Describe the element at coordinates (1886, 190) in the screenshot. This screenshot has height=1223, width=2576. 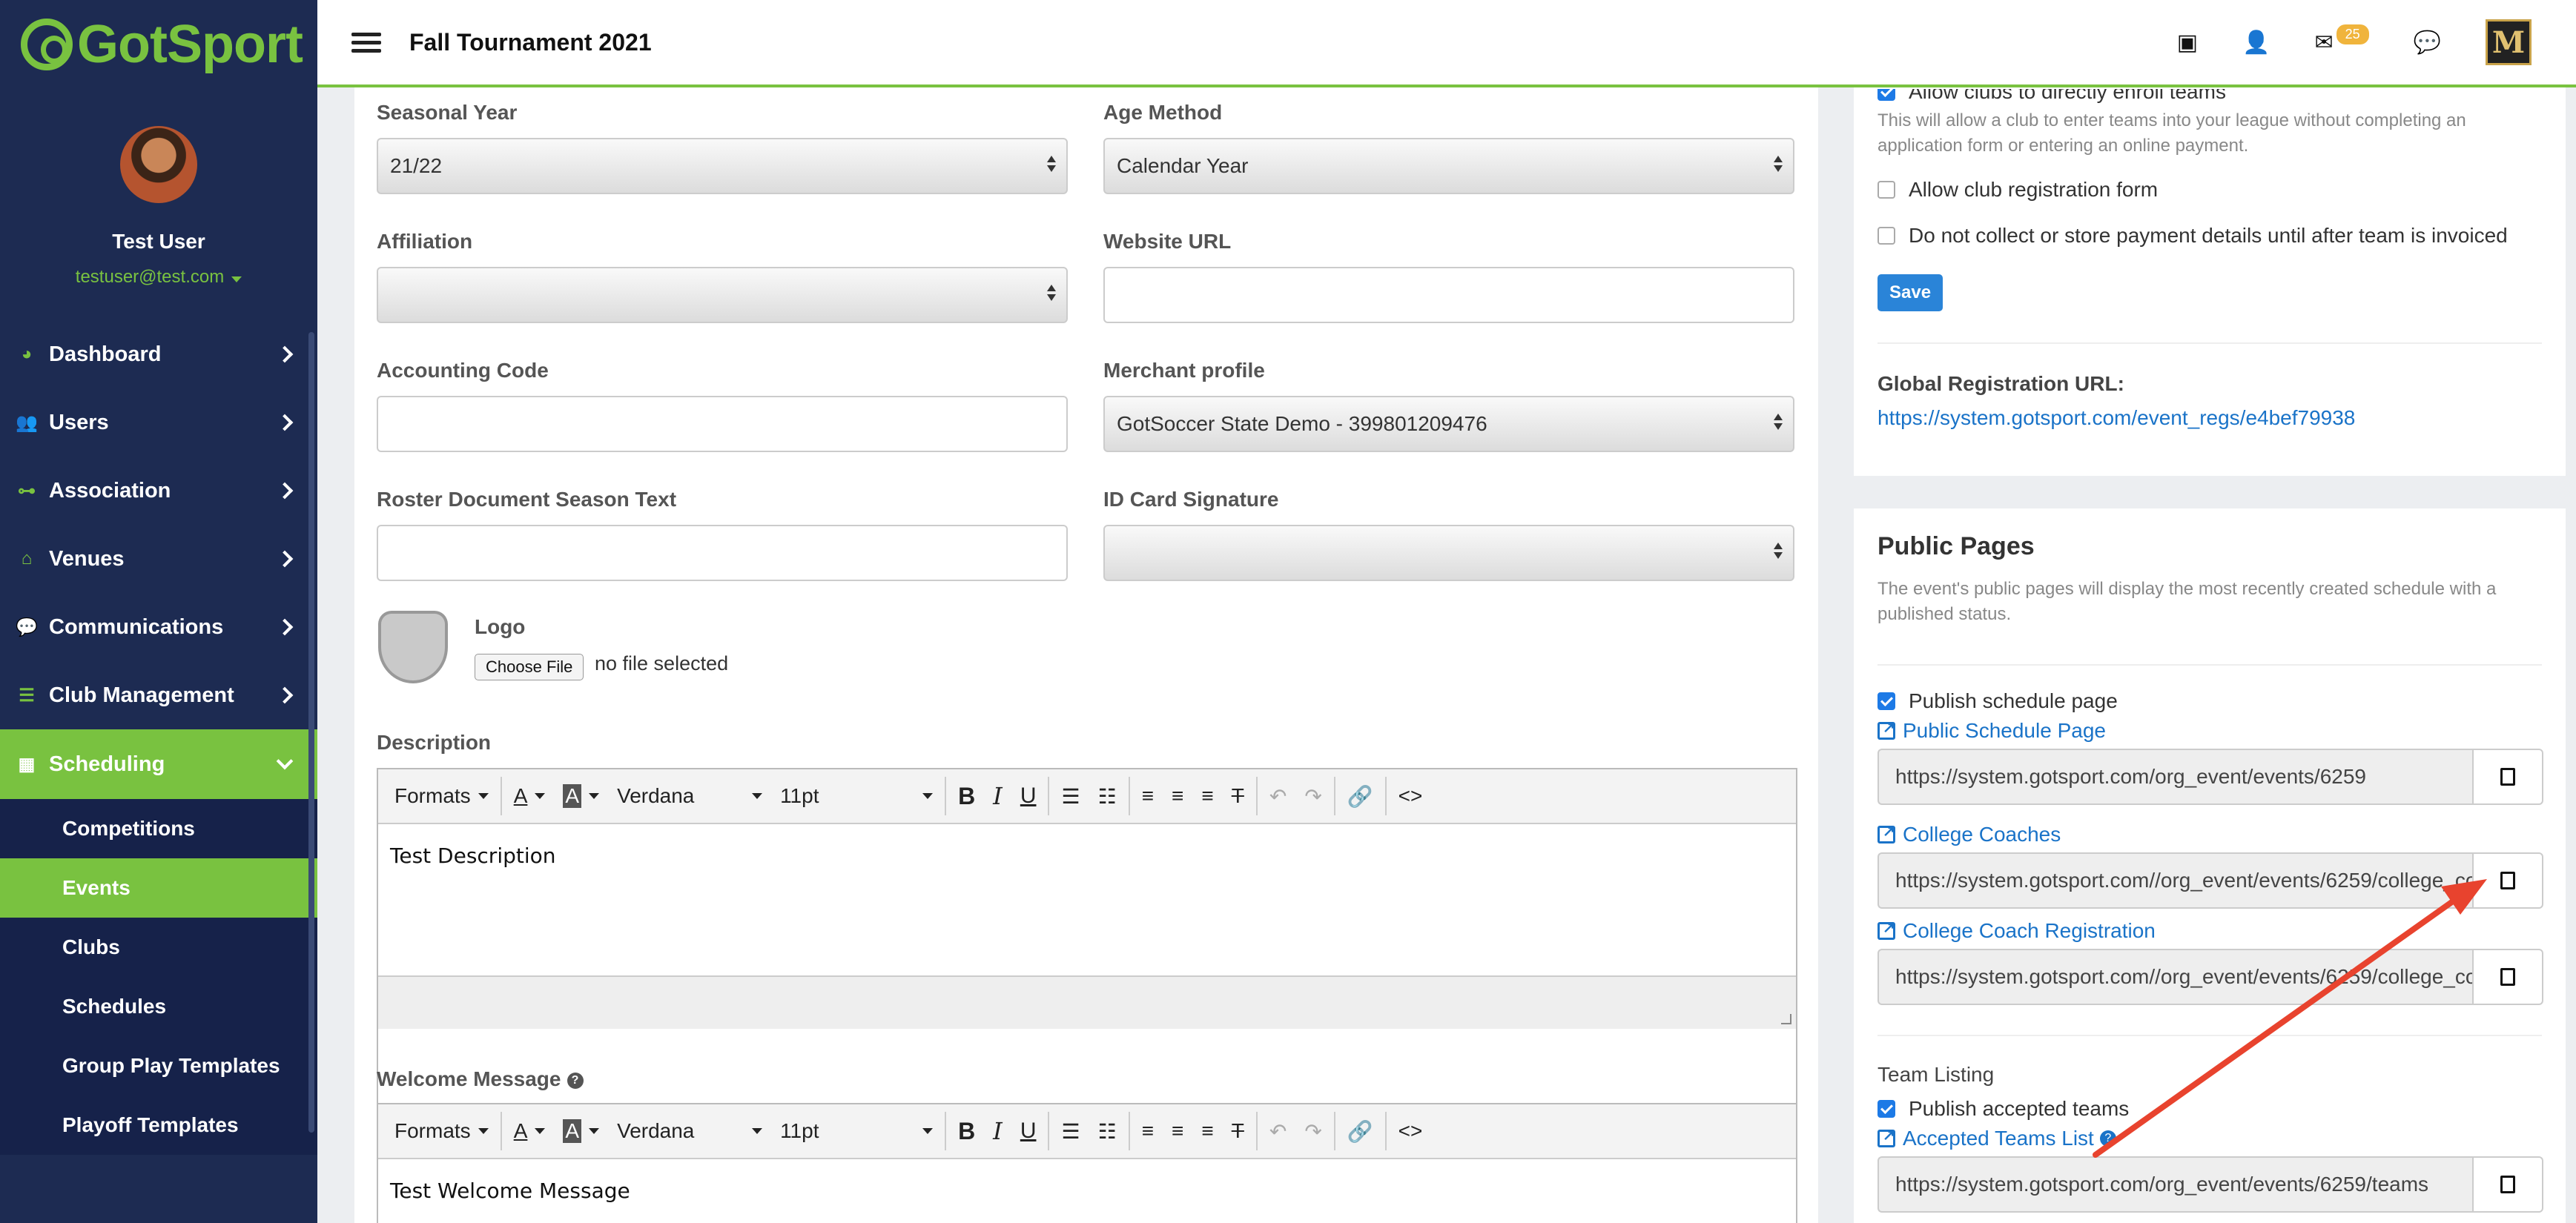
I see `club-registration-form-checkbox` at that location.